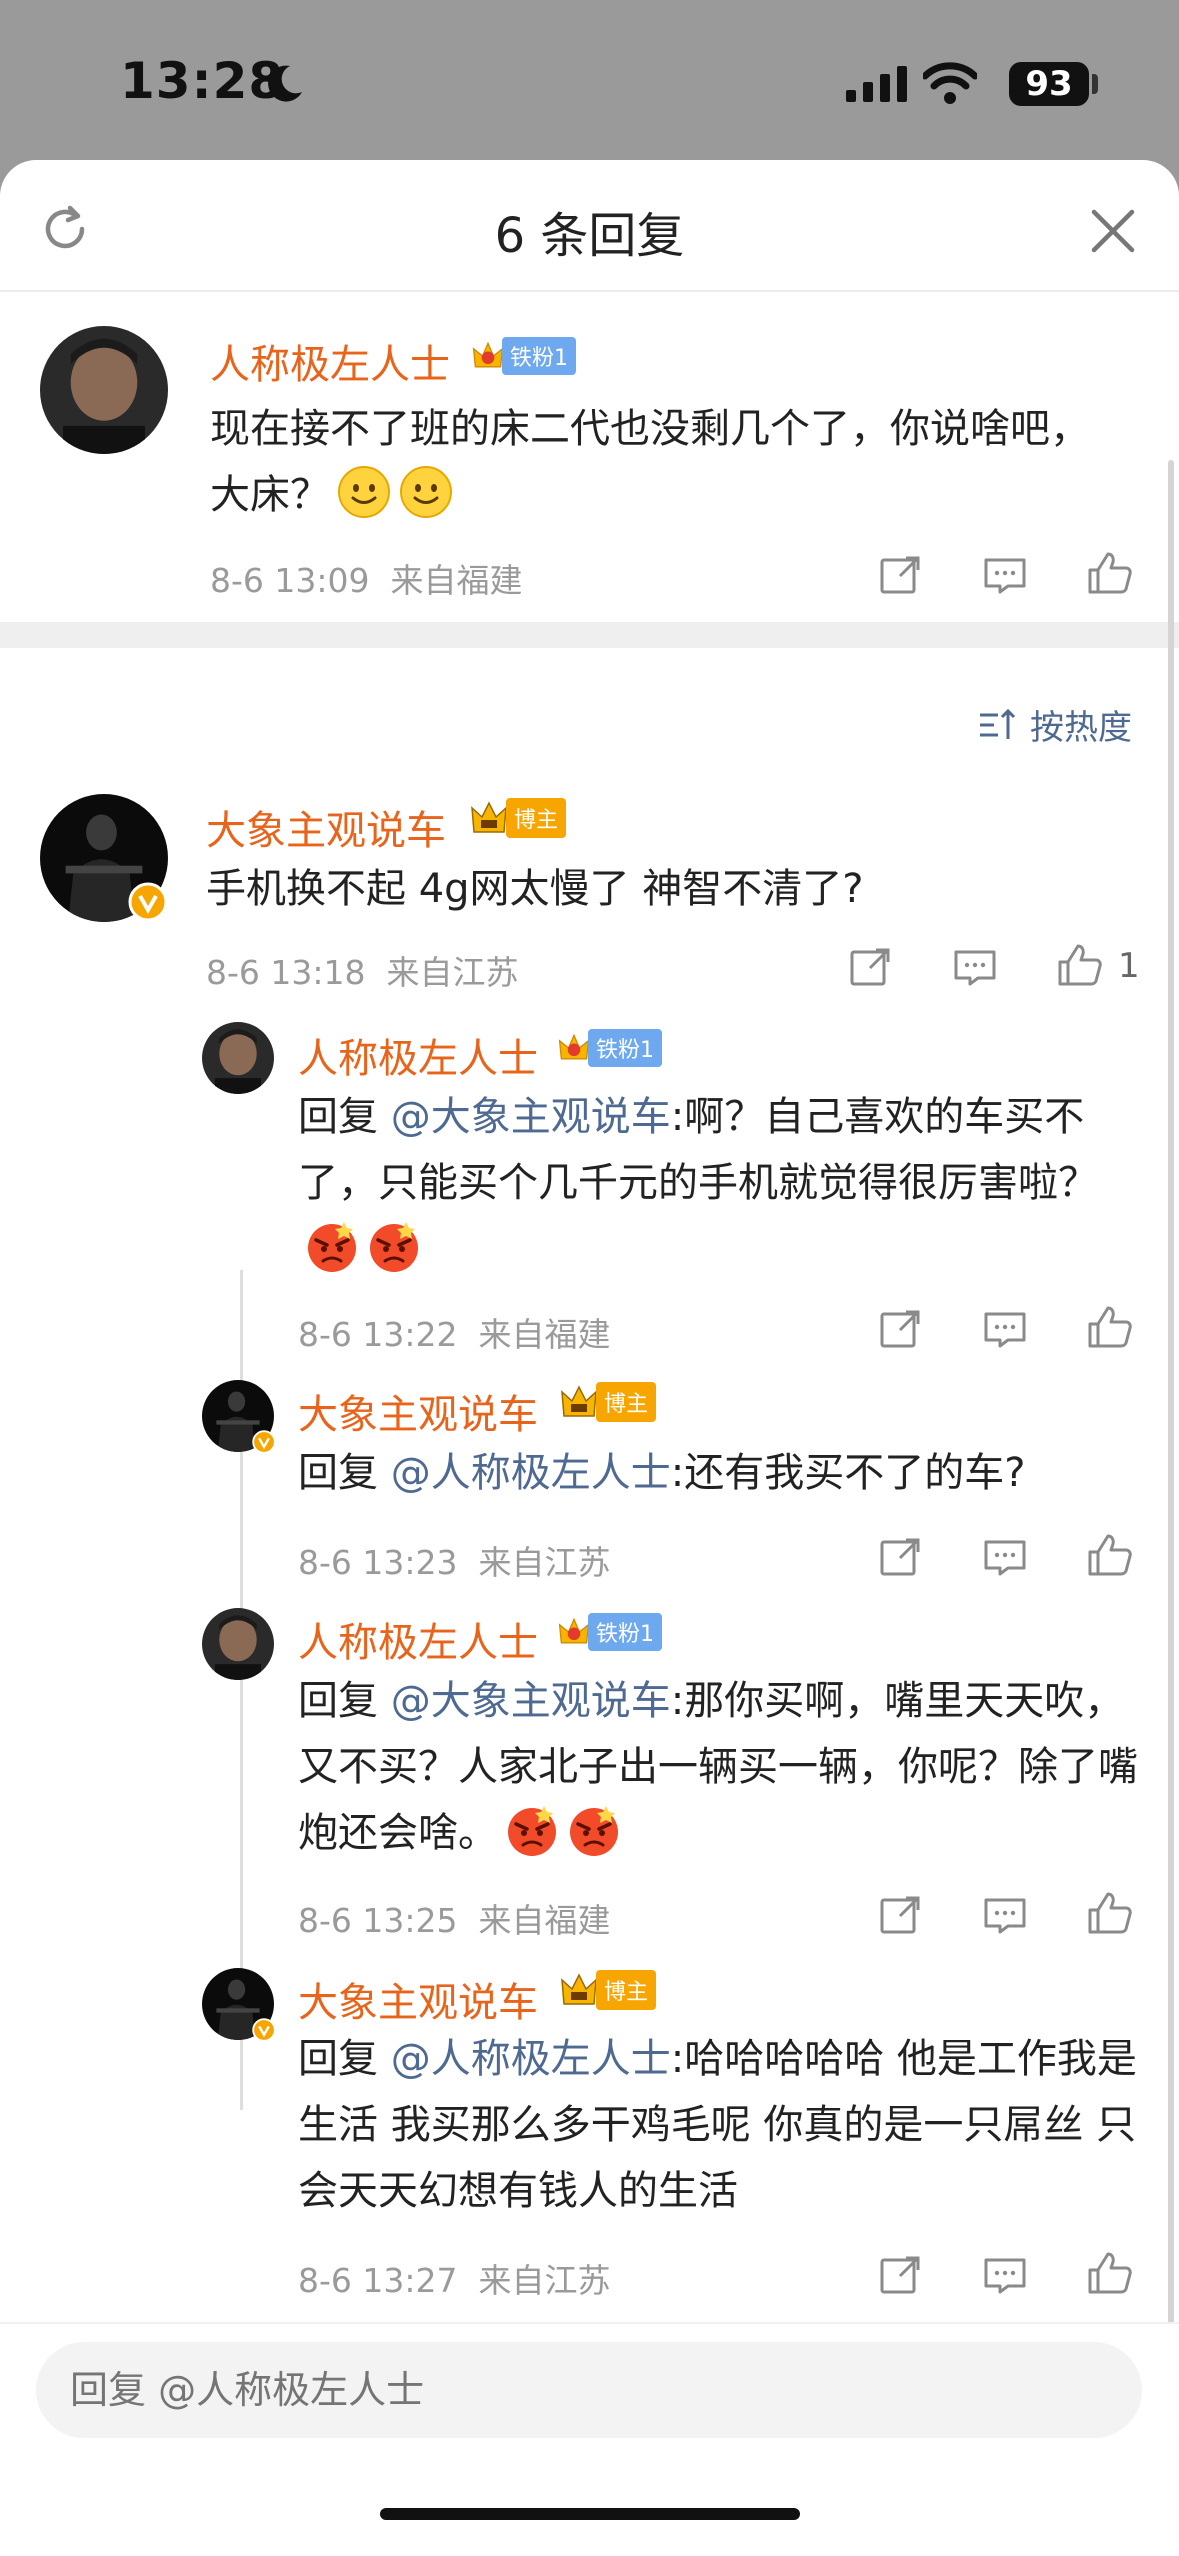  I want to click on comment-meta: 8-6 13:09 来自福建, so click(366, 578).